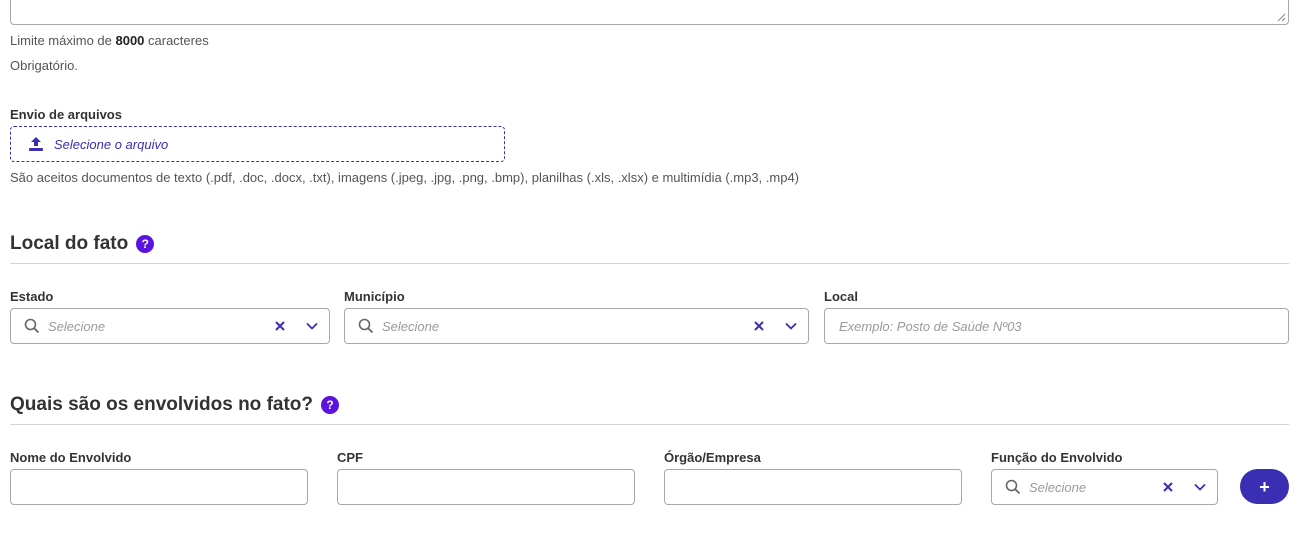 Image resolution: width=1313 pixels, height=556 pixels. What do you see at coordinates (170, 326) in the screenshot?
I see `estado-select: Selecione` at bounding box center [170, 326].